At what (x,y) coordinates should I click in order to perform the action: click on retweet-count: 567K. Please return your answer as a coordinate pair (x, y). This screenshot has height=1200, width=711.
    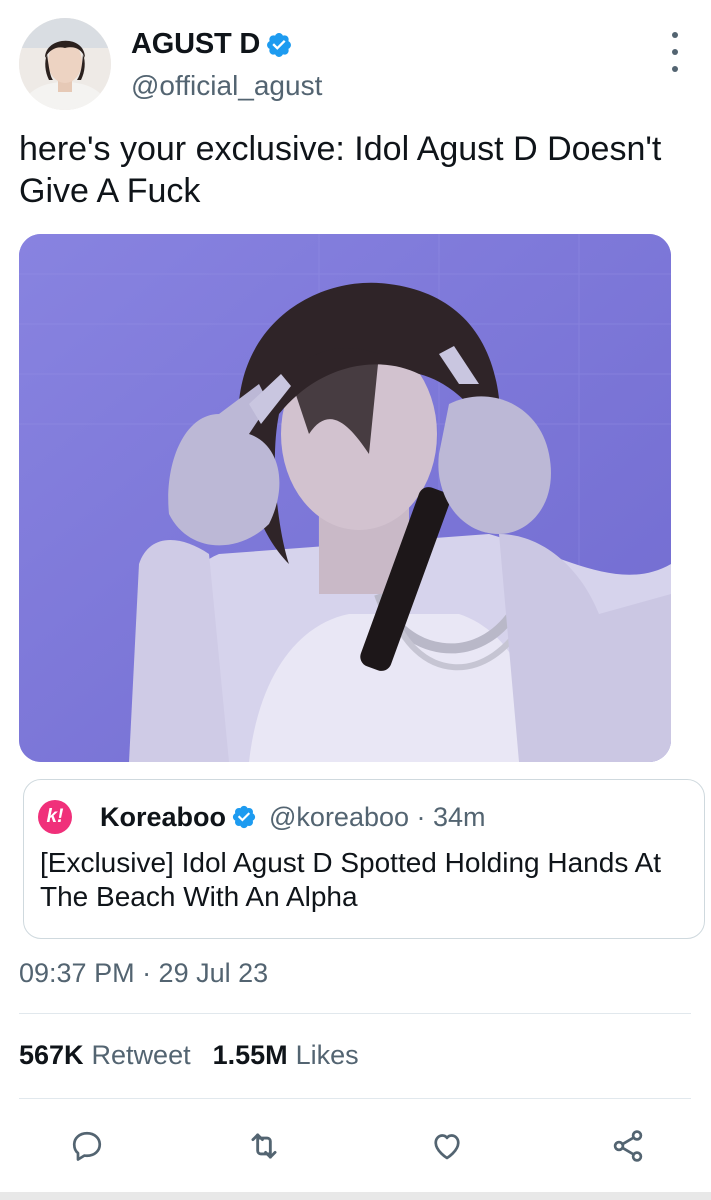
    Looking at the image, I should click on (51, 1055).